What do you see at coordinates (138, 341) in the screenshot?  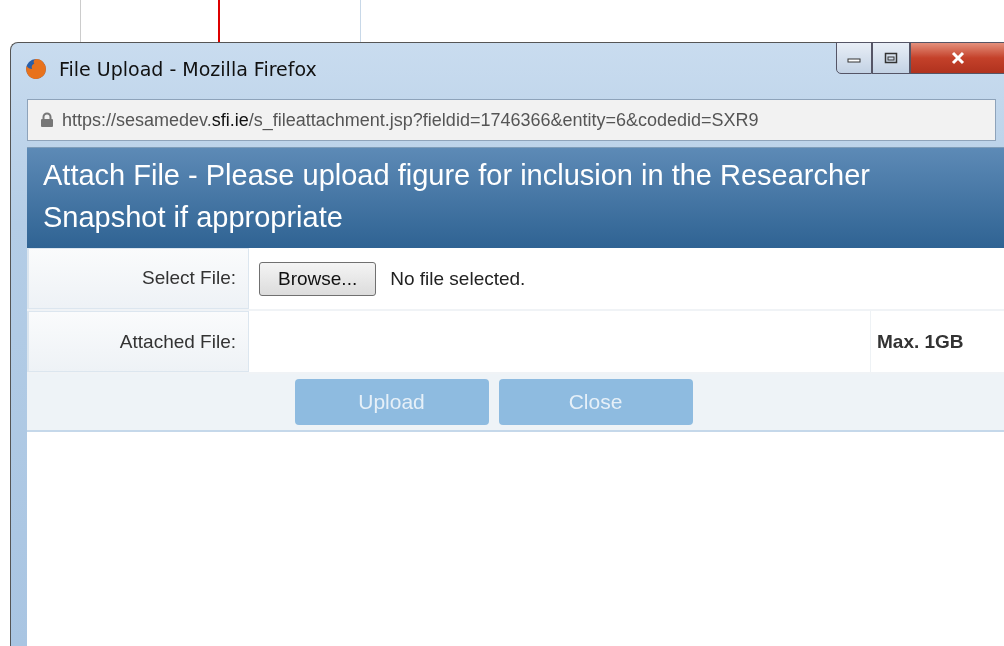 I see `field-label: Attached File:` at bounding box center [138, 341].